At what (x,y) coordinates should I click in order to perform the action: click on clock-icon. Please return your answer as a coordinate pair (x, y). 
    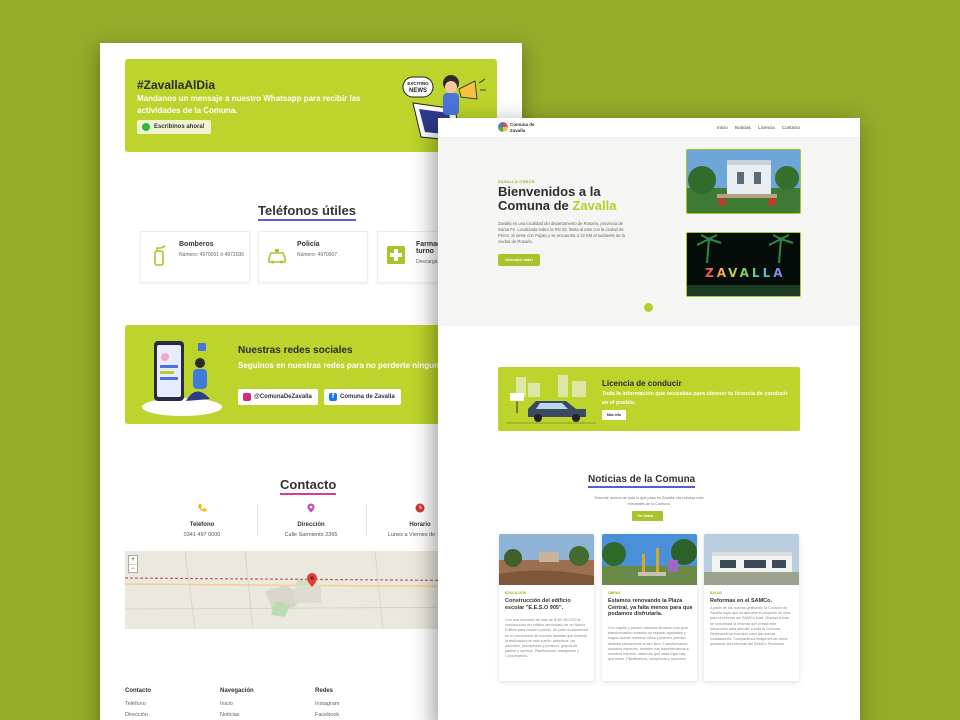
    Looking at the image, I should click on (420, 508).